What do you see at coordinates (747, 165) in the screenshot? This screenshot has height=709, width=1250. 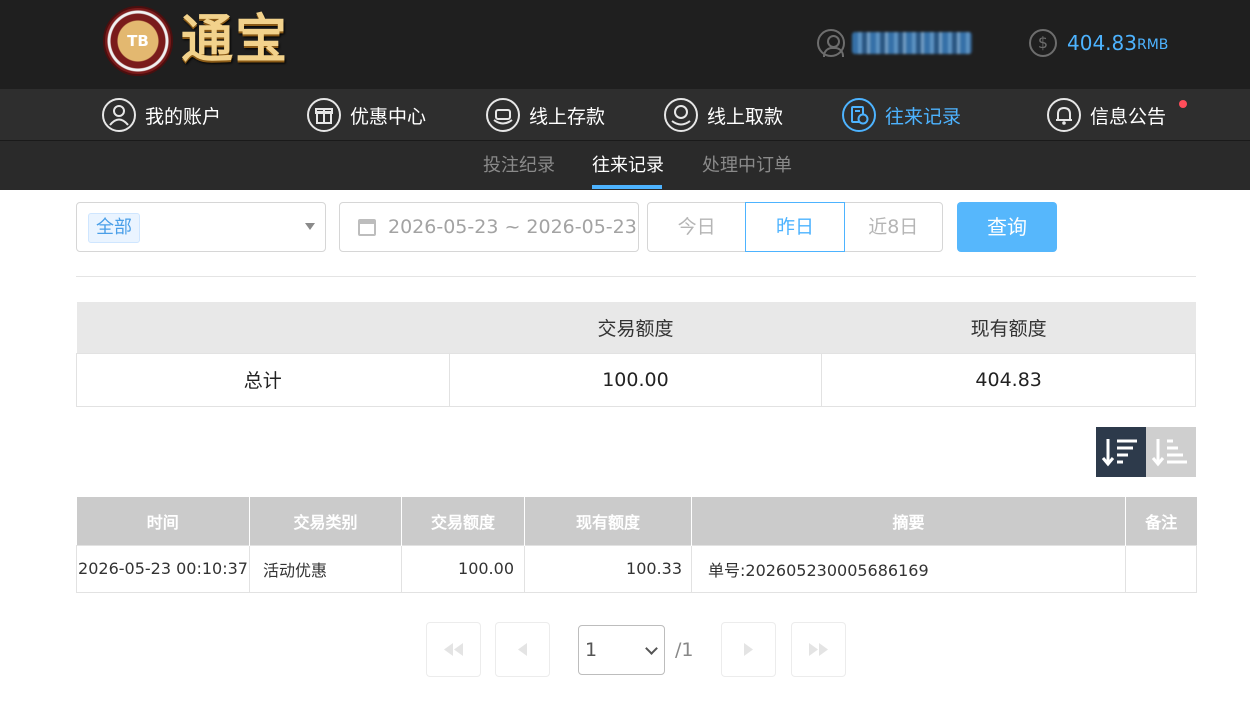 I see `tab-pending-orders: 处理中订单` at bounding box center [747, 165].